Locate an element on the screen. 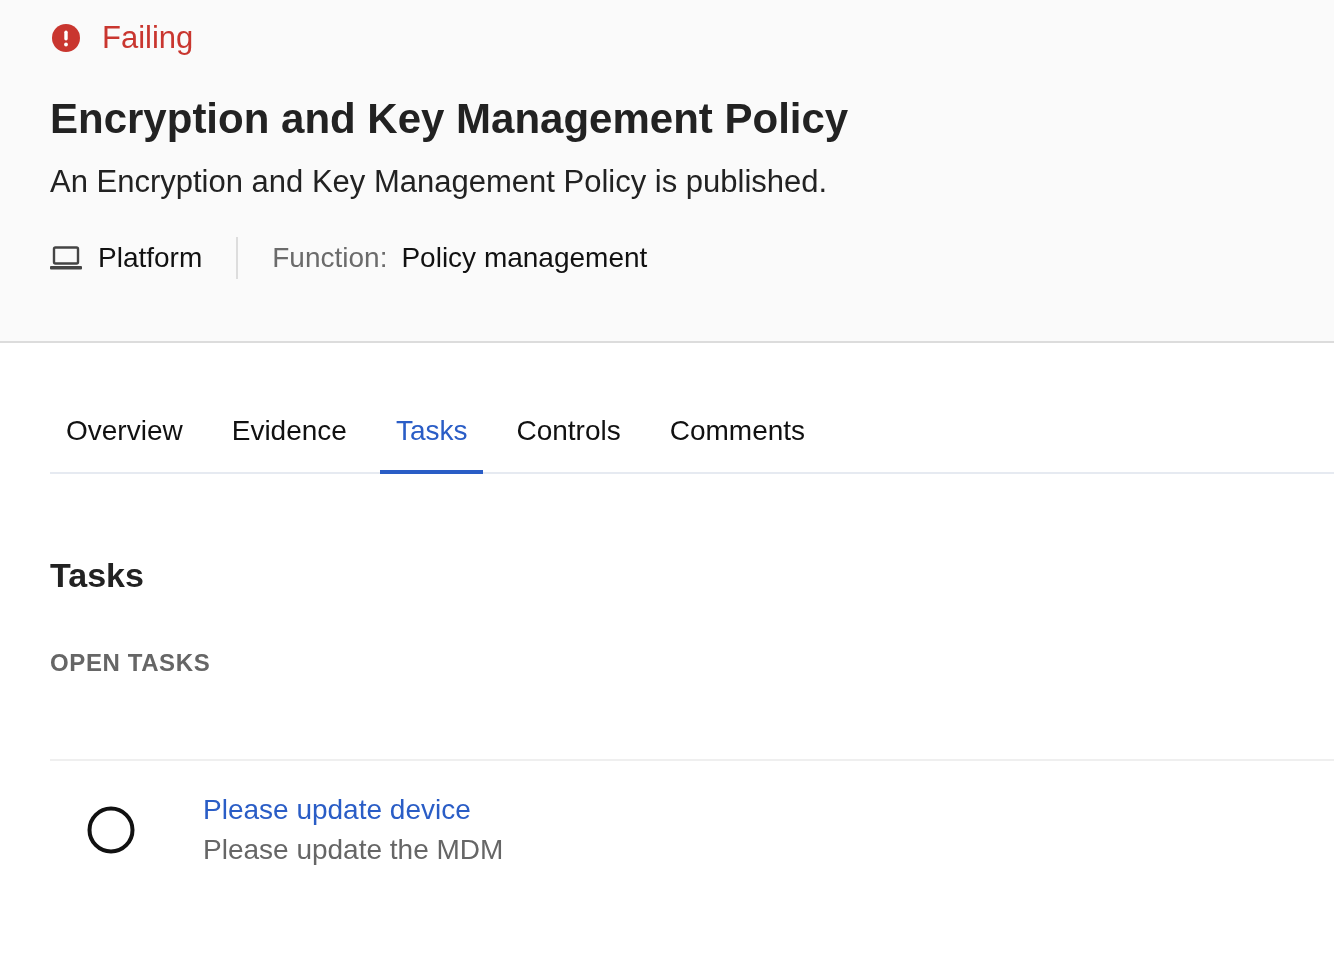 This screenshot has height=964, width=1334. tab: Tasks is located at coordinates (431, 437).